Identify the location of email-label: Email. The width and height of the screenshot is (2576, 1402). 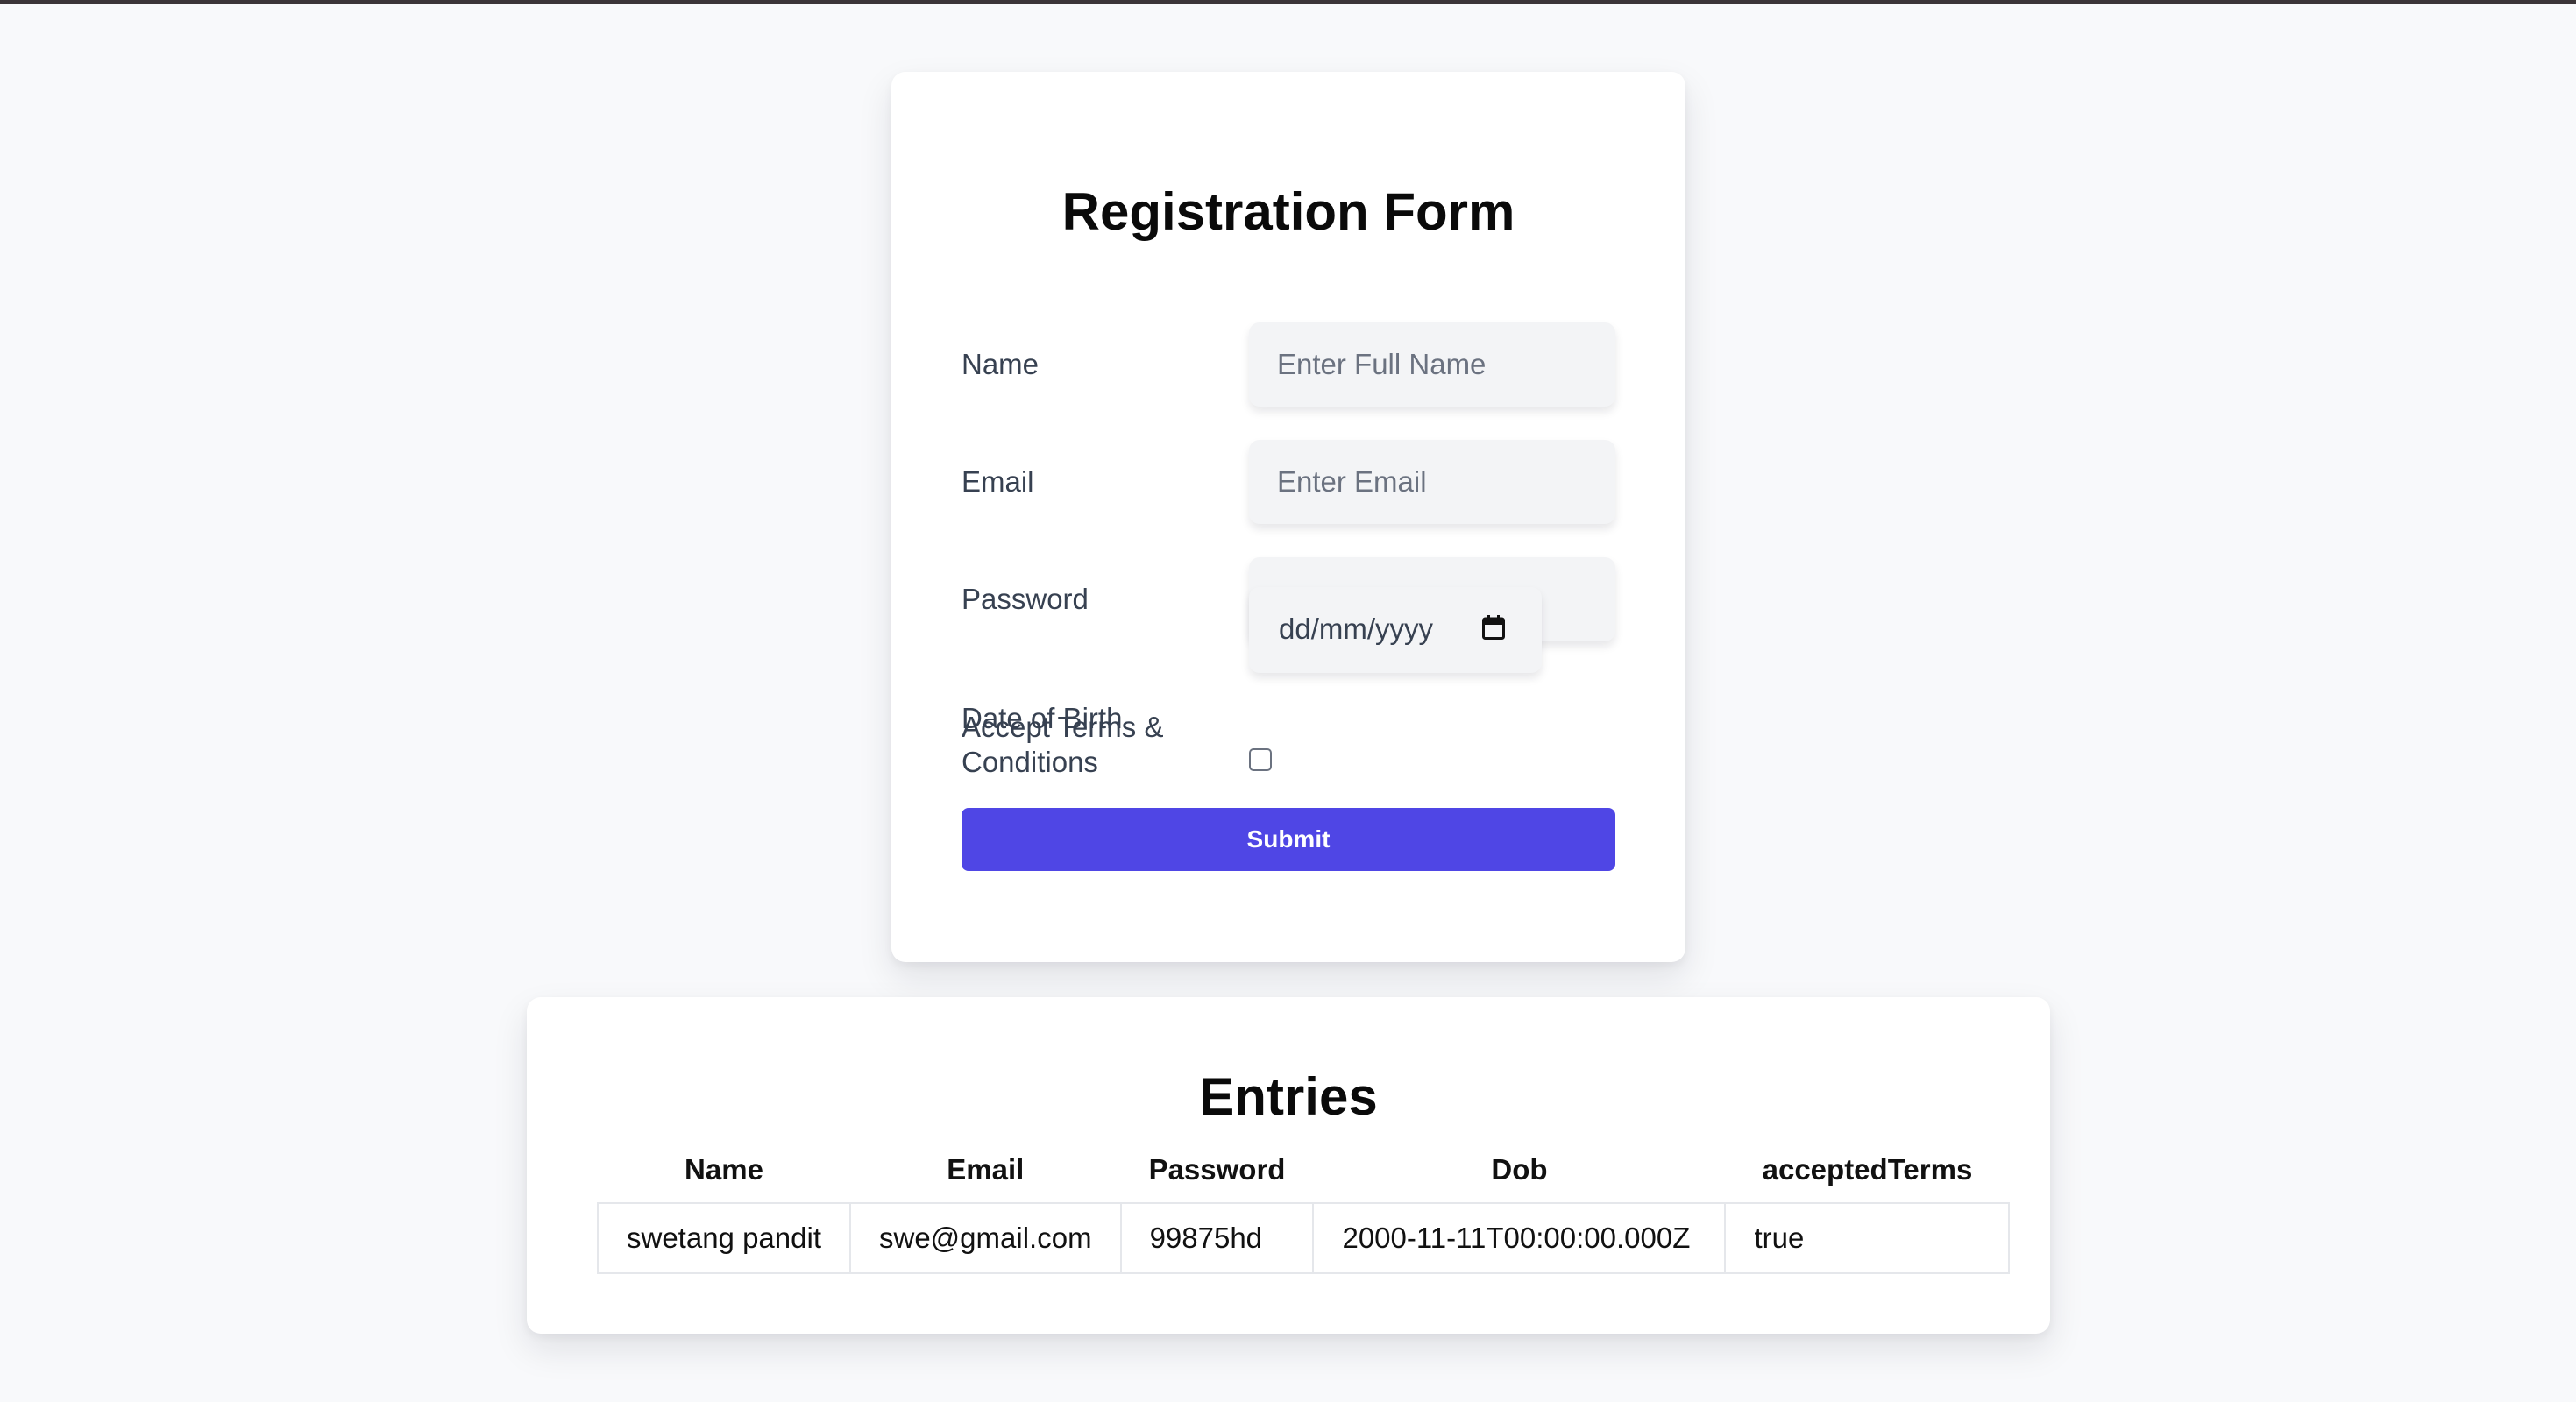
(998, 481).